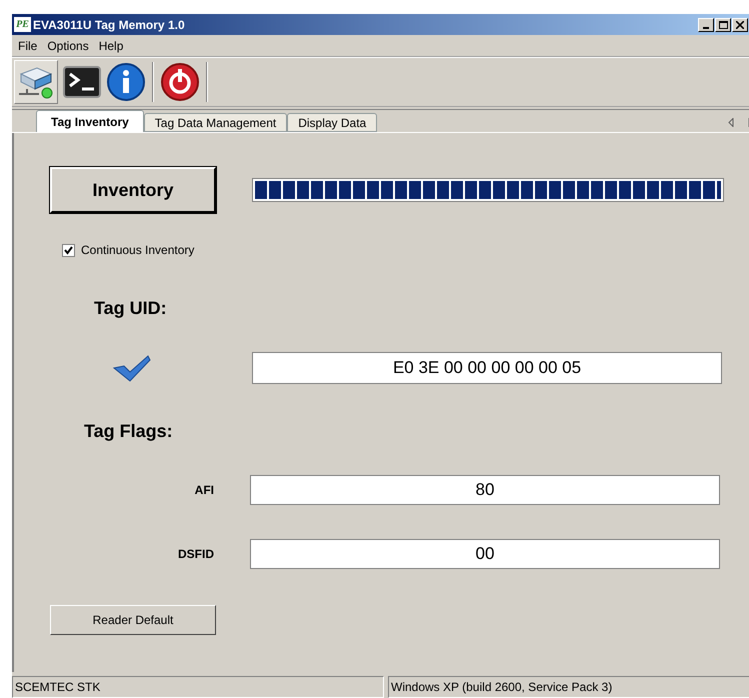 This screenshot has height=698, width=749. I want to click on reader-default-button: Reader Default, so click(133, 620).